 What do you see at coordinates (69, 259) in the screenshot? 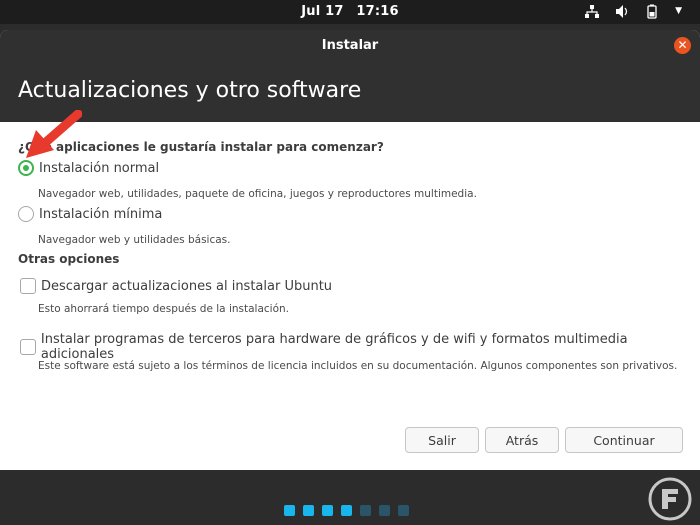
I see `other-options-title: Otras opciones` at bounding box center [69, 259].